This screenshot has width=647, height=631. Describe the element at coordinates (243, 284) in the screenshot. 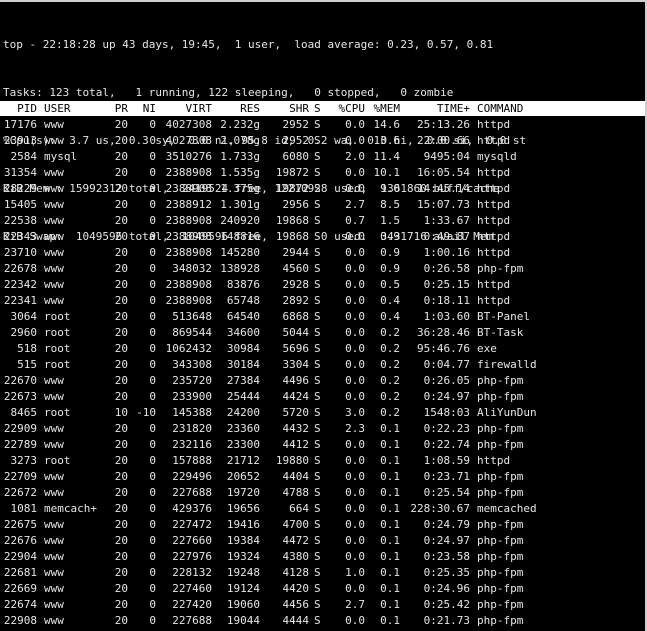

I see `process-res: 83876` at that location.